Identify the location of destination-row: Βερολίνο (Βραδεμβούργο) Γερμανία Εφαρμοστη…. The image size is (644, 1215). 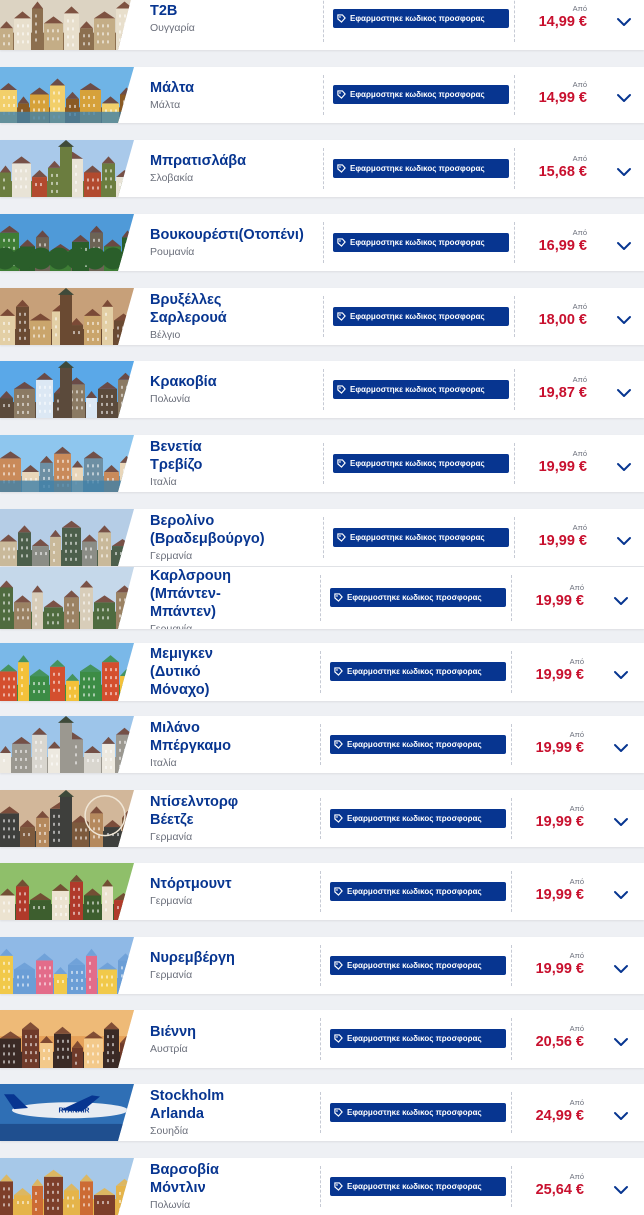
(322, 537).